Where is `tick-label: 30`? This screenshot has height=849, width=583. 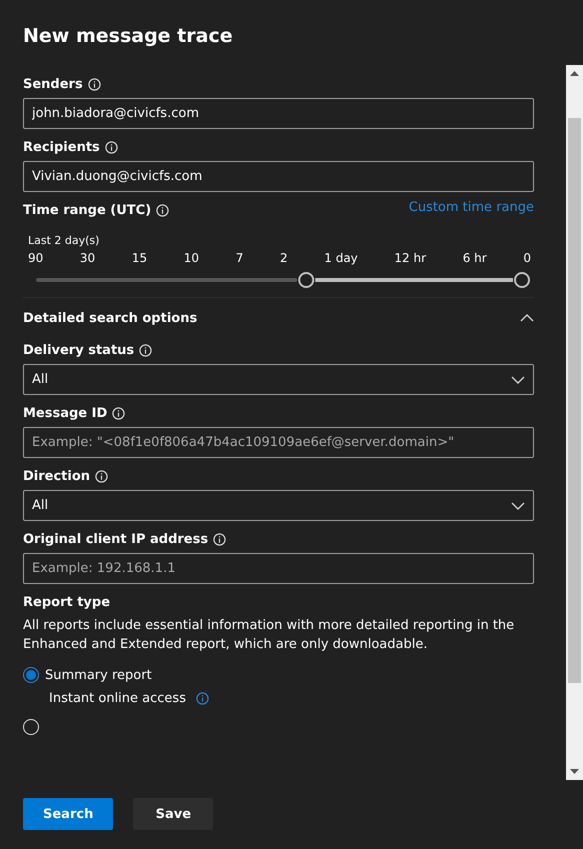
tick-label: 30 is located at coordinates (88, 258).